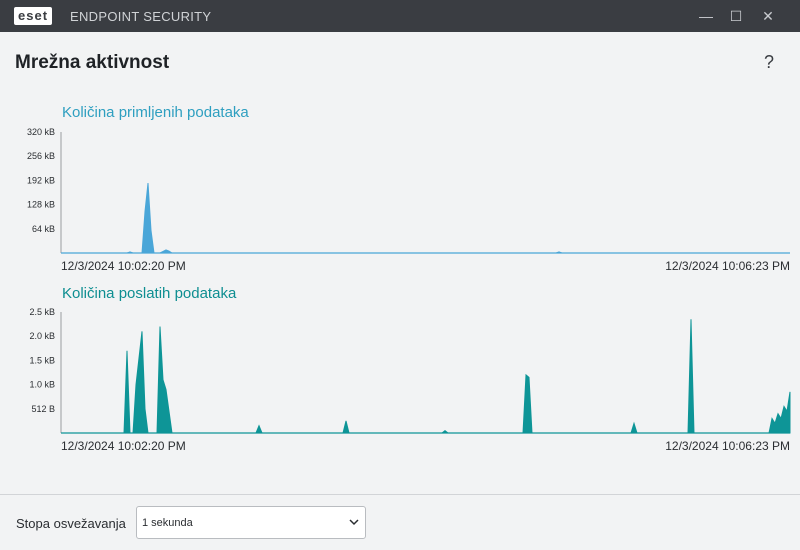 The width and height of the screenshot is (800, 550). Describe the element at coordinates (71, 523) in the screenshot. I see `refresh-rate-label: Stopa osvežavanja` at that location.